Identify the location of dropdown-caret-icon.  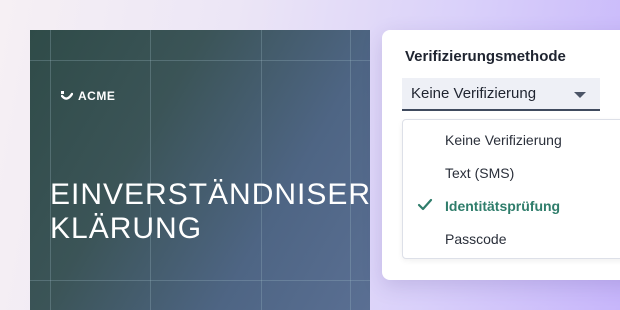
(580, 95).